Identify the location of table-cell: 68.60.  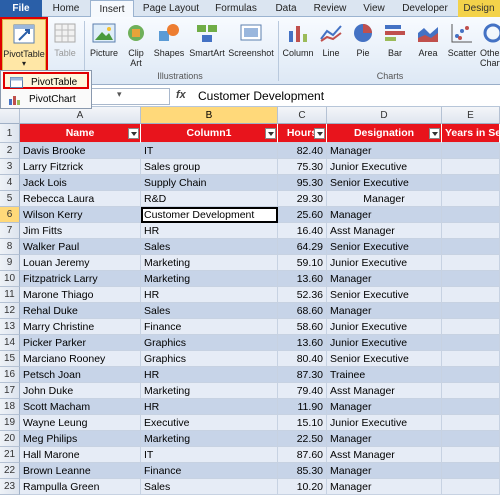
(302, 311).